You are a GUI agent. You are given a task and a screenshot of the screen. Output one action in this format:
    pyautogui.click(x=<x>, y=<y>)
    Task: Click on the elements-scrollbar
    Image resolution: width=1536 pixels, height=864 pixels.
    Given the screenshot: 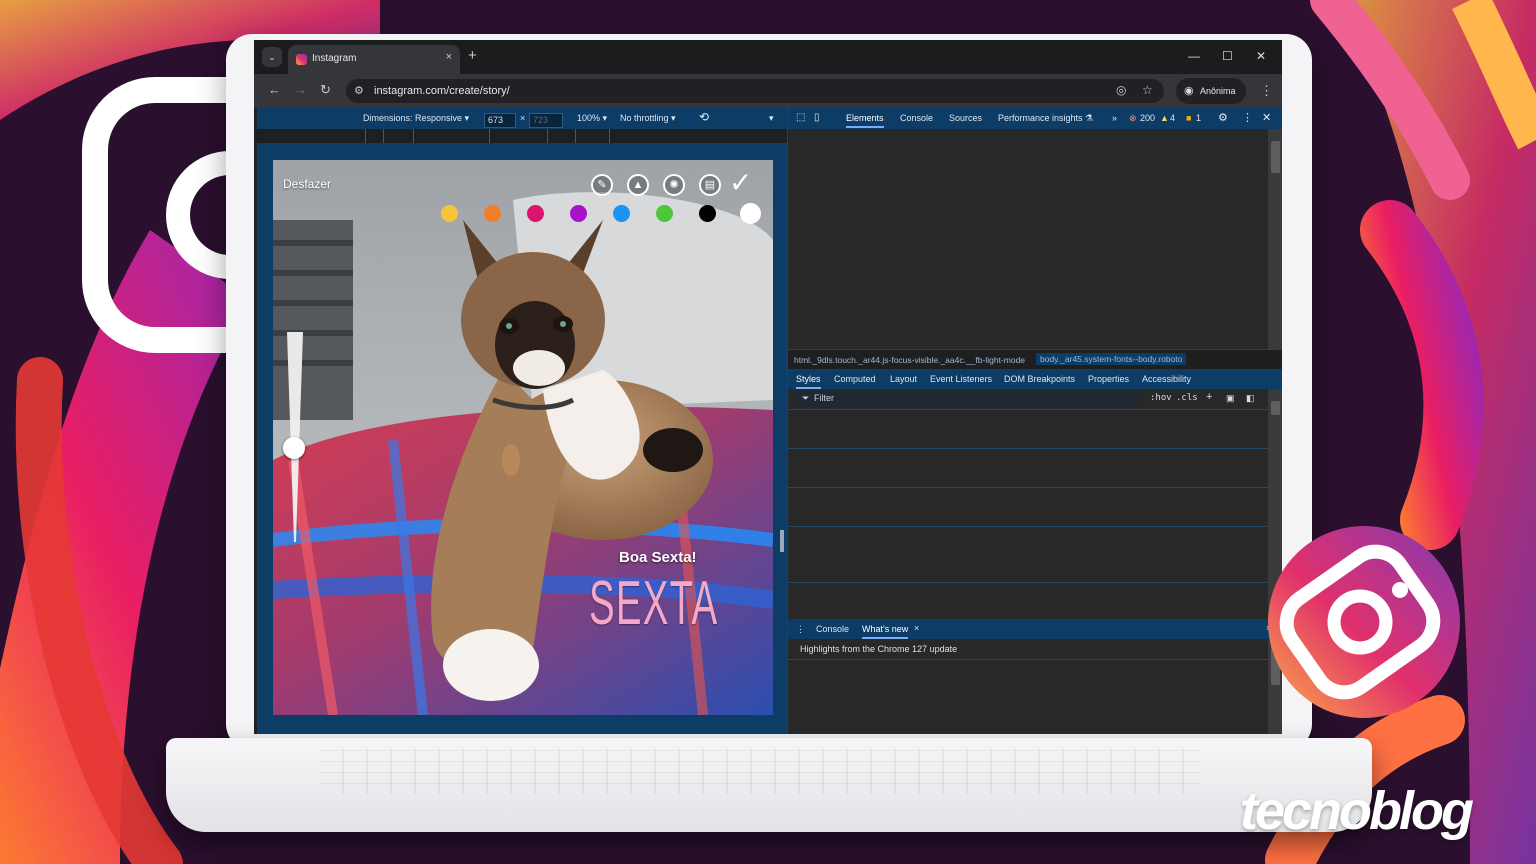 What is the action you would take?
    pyautogui.click(x=1275, y=239)
    